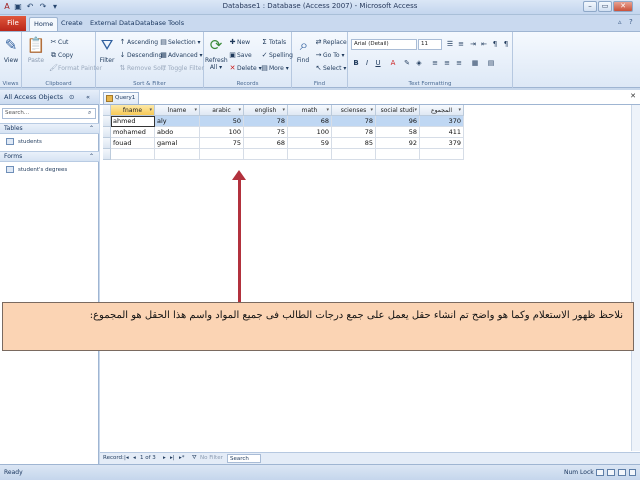 The height and width of the screenshot is (480, 640). I want to click on highlight-icon: ✎, so click(407, 63).